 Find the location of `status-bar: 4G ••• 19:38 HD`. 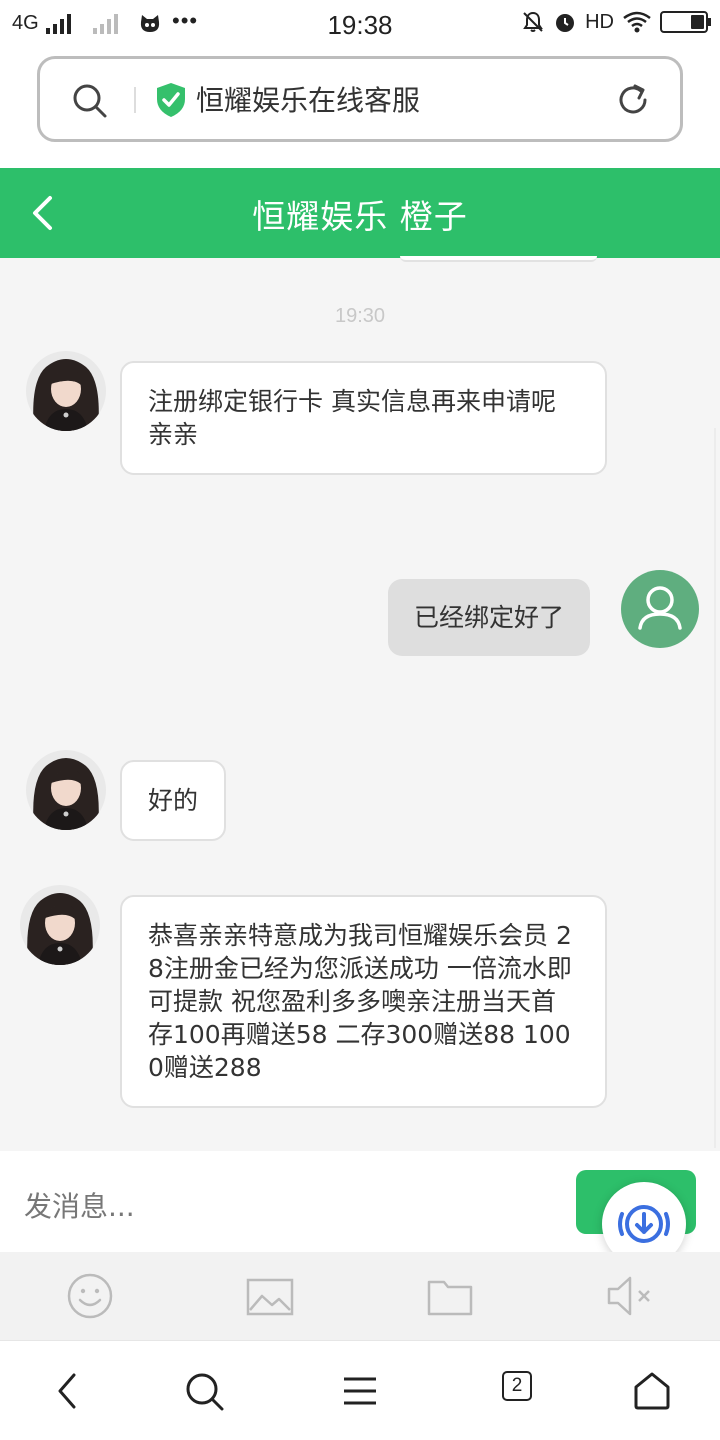

status-bar: 4G ••• 19:38 HD is located at coordinates (360, 25).